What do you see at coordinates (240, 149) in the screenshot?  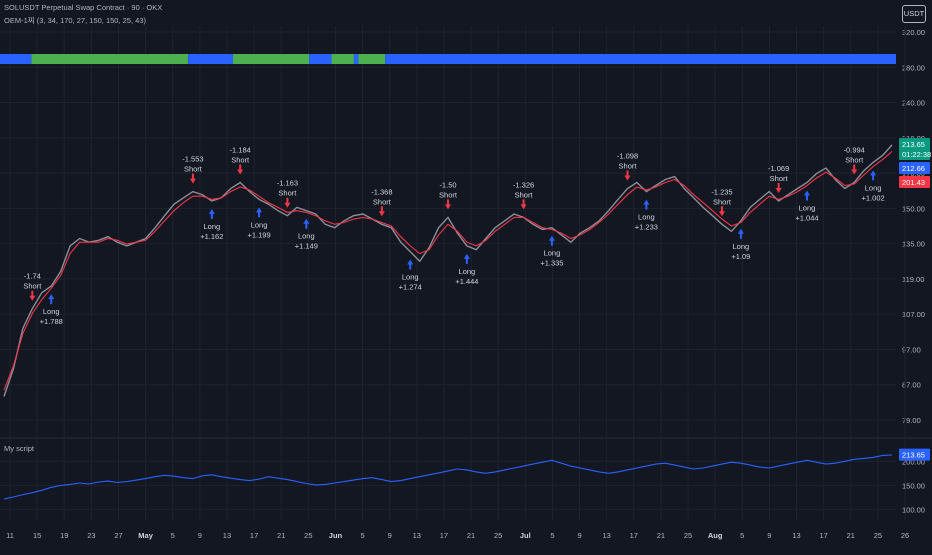 I see `short-signal-label: -1.184` at bounding box center [240, 149].